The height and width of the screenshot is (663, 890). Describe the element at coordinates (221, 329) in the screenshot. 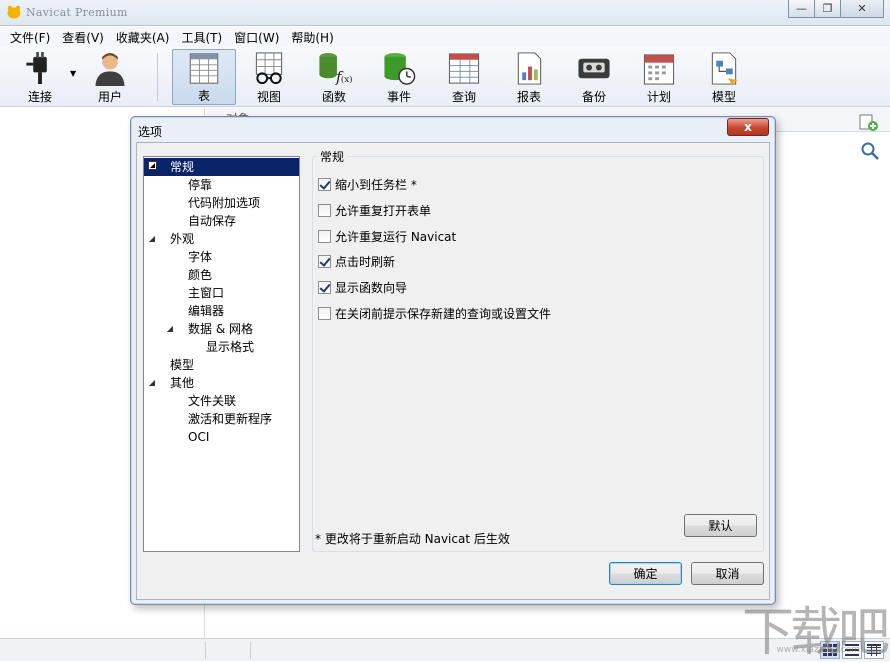

I see `tree-item-data-grid: ◢ 数据 & 网格` at that location.